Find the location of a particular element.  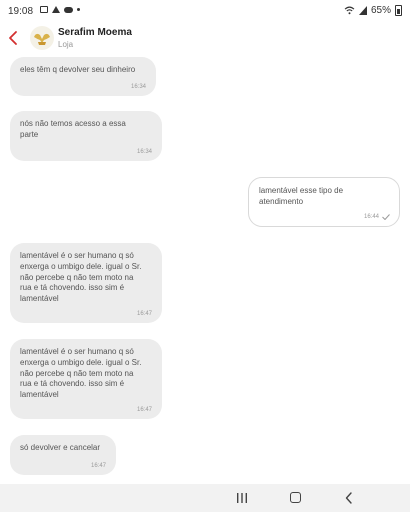

avatar is located at coordinates (42, 38).